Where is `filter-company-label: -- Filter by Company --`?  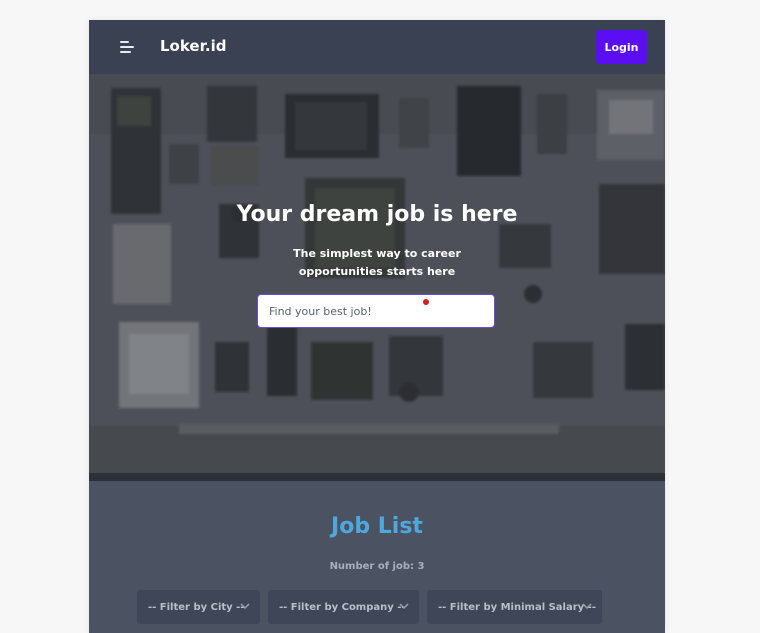 filter-company-label: -- Filter by Company -- is located at coordinates (342, 607).